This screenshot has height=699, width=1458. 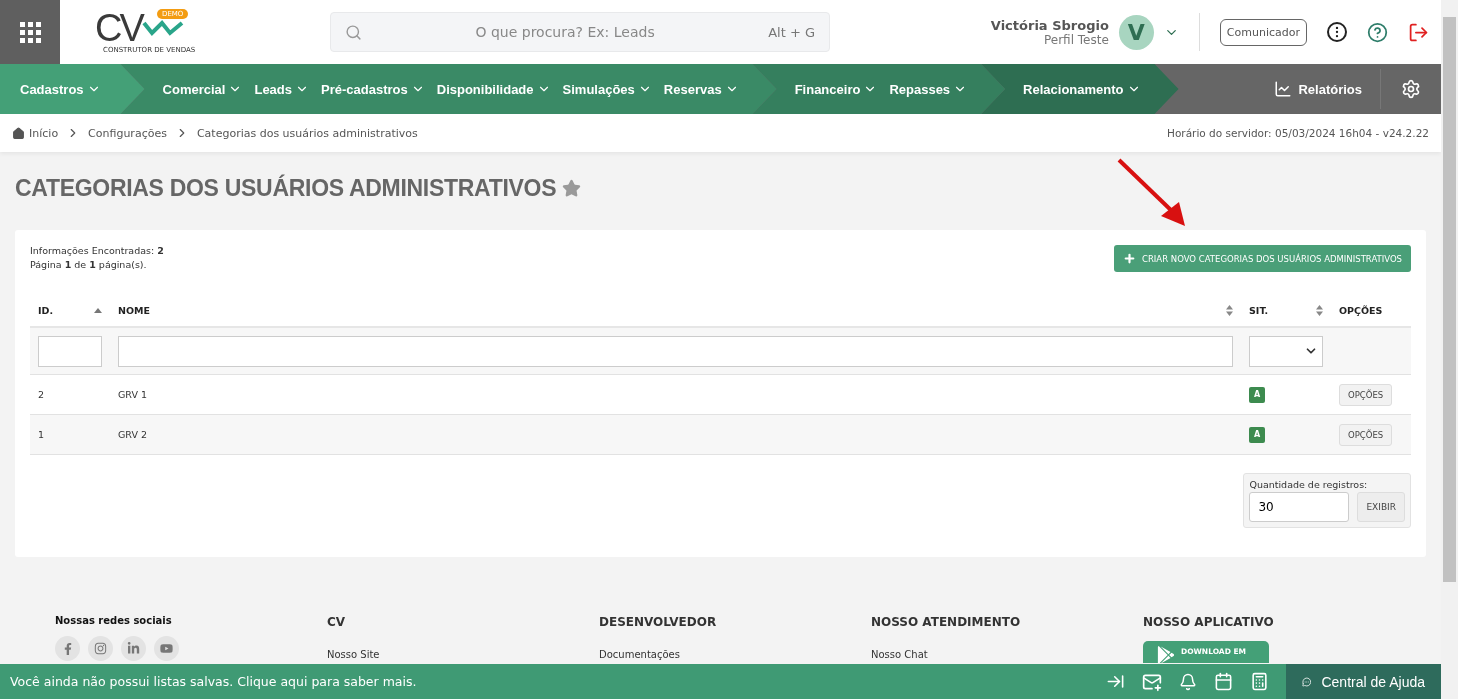 I want to click on table-cell: GRV 2, so click(x=675, y=435).